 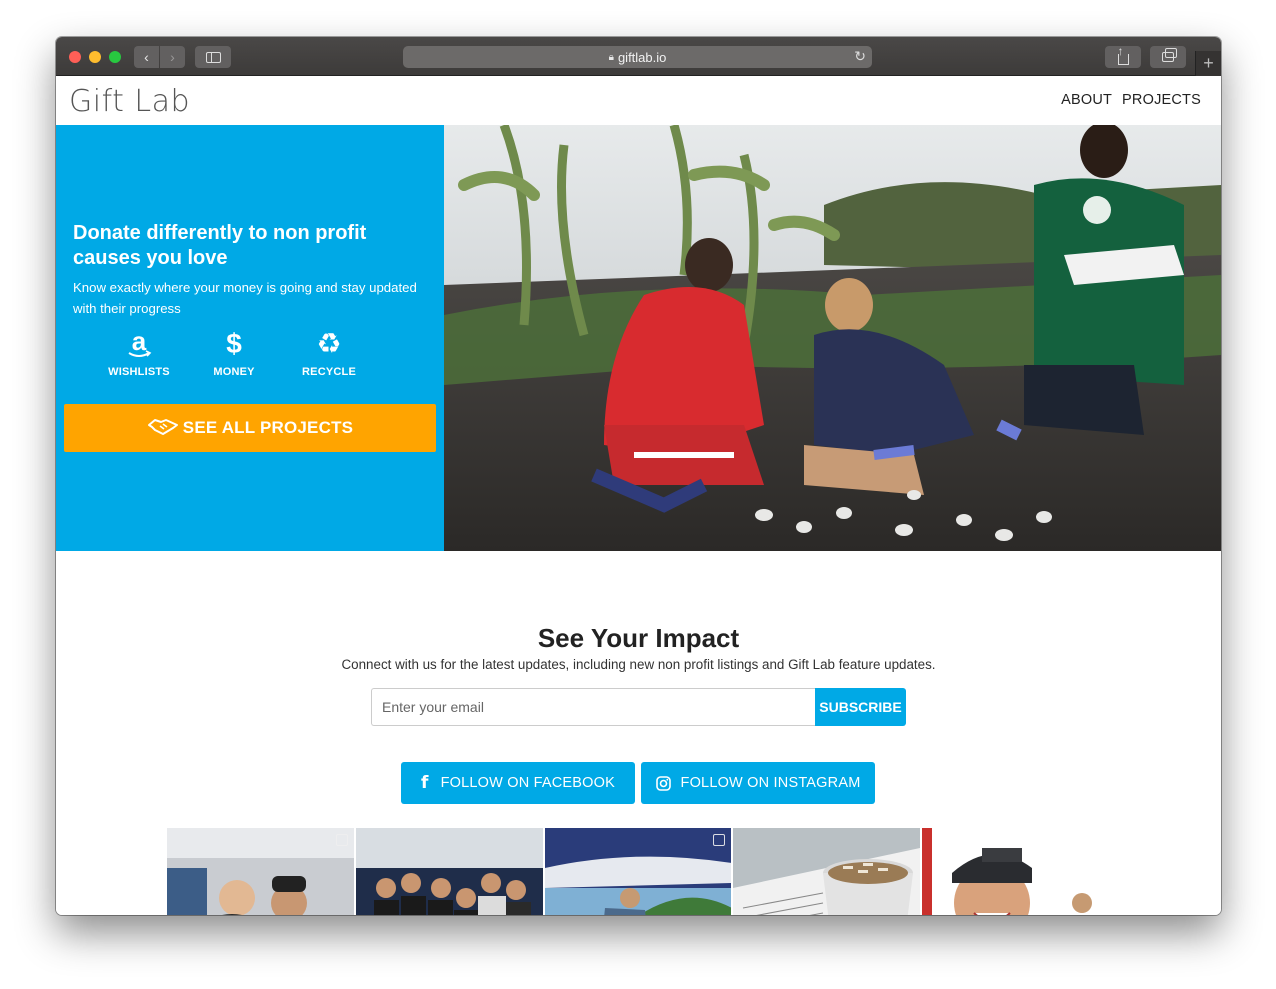 I want to click on see-all-projects-button: SEE ALL PROJECTS, so click(x=250, y=428).